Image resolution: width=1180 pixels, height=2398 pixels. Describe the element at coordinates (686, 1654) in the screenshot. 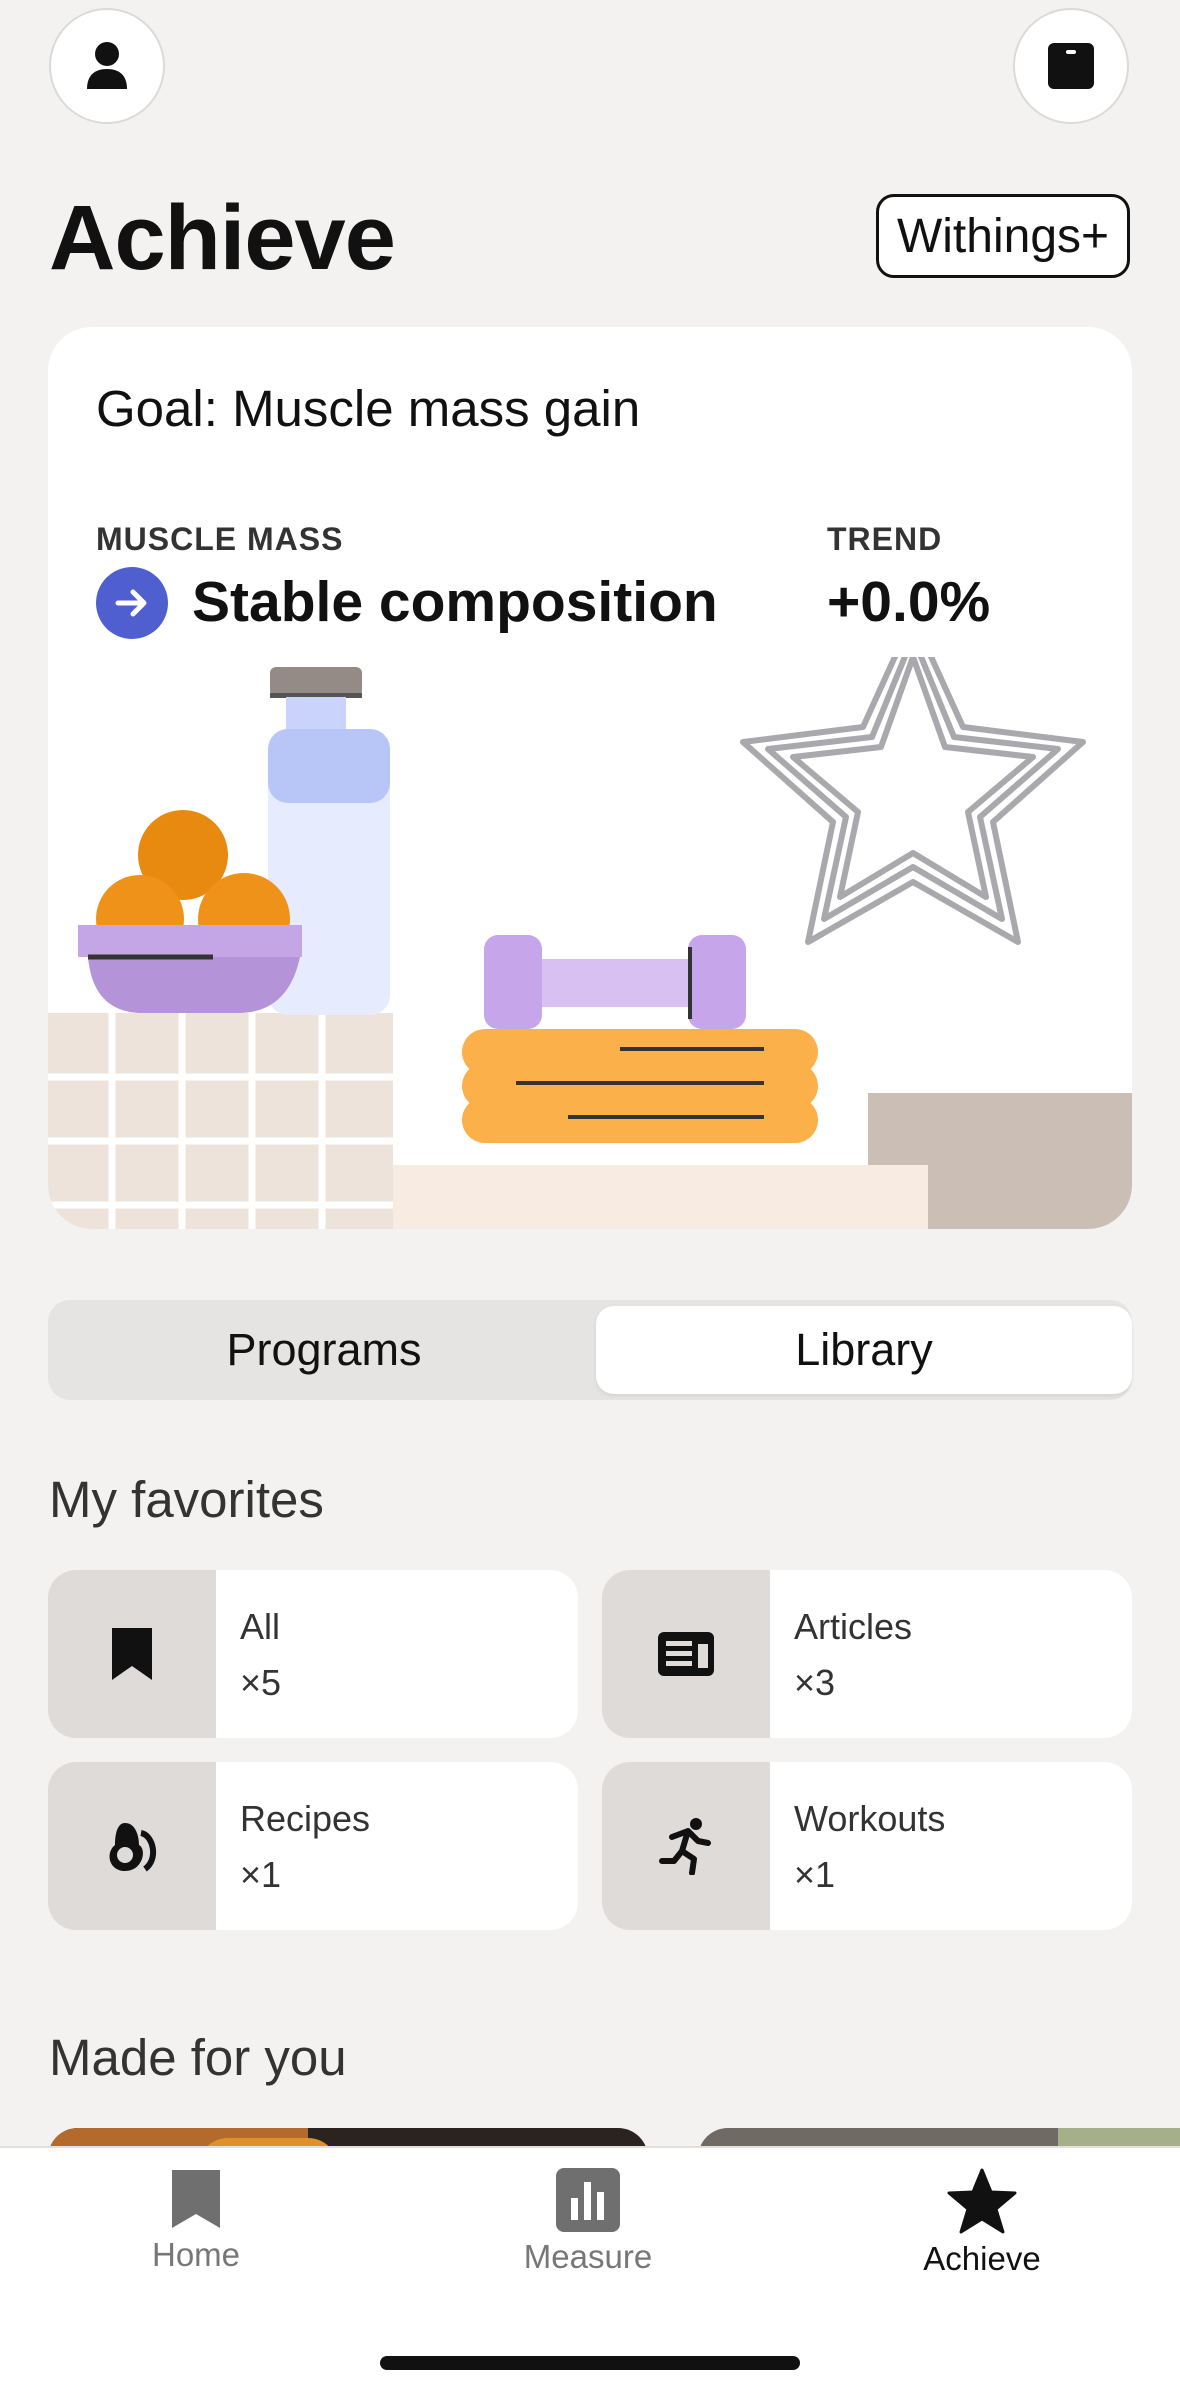

I see `article-icon` at that location.